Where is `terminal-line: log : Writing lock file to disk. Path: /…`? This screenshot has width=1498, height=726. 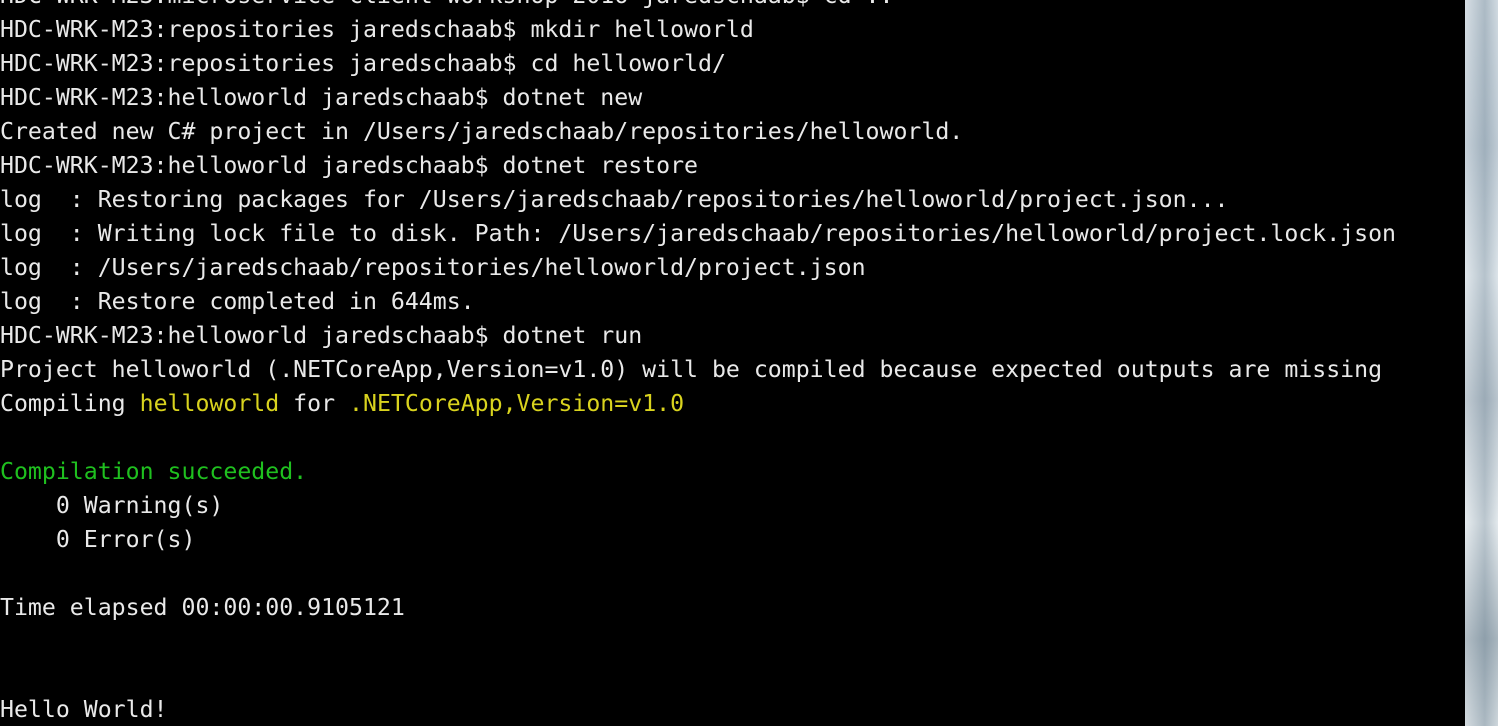 terminal-line: log : Writing lock file to disk. Path: /… is located at coordinates (698, 234).